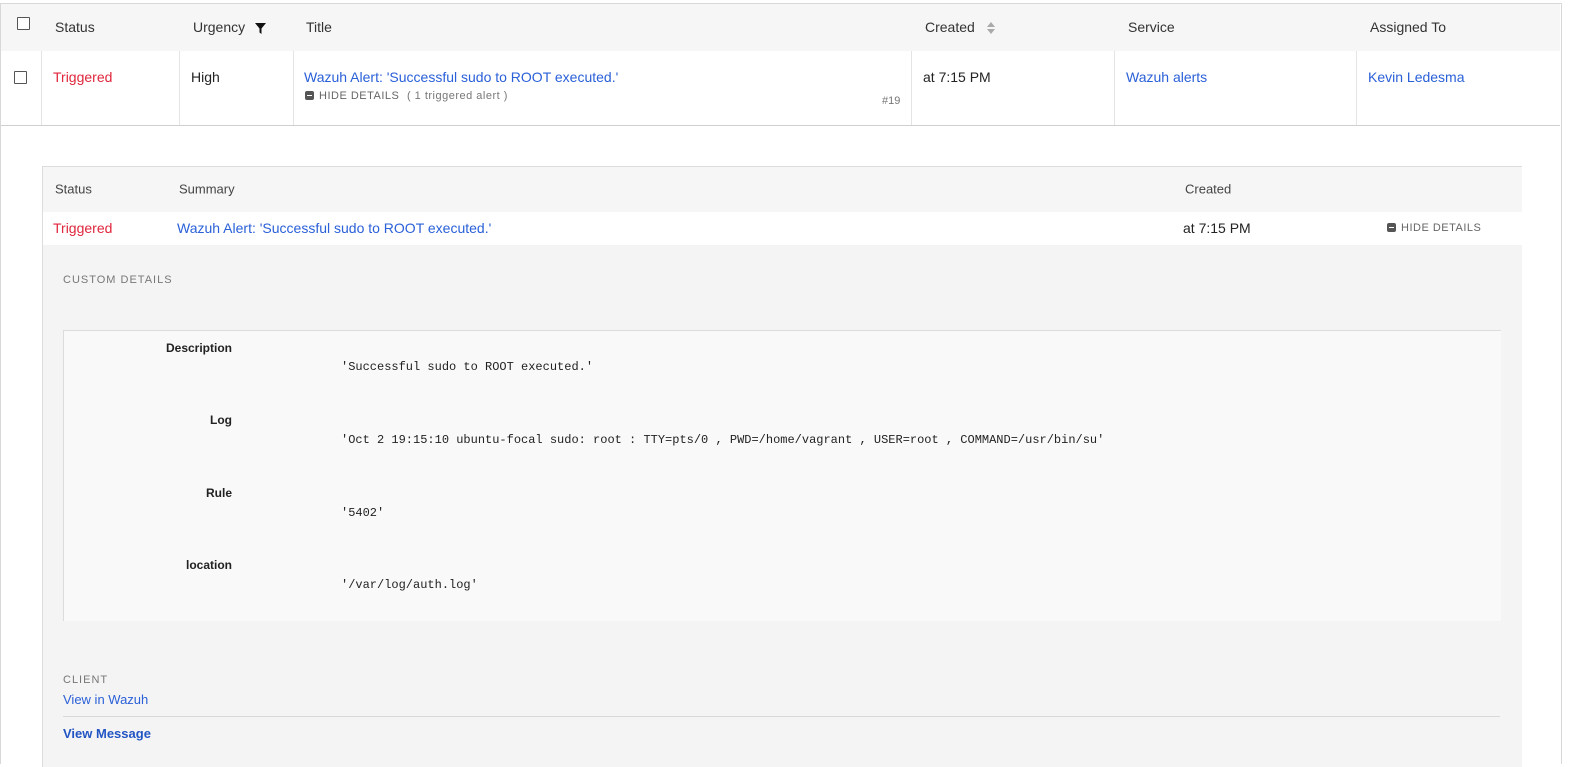 This screenshot has width=1577, height=767. I want to click on detail-key-rule: Rule, so click(218, 493).